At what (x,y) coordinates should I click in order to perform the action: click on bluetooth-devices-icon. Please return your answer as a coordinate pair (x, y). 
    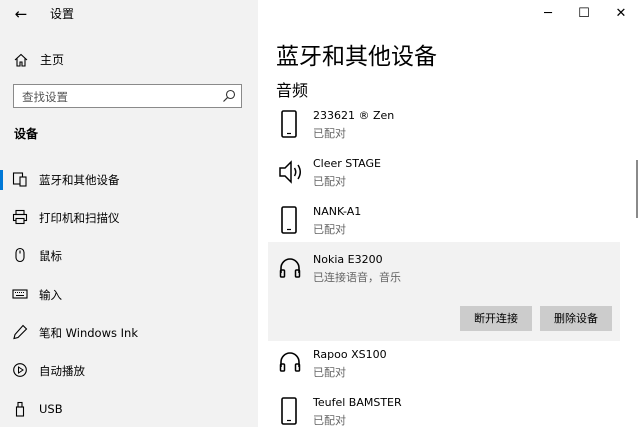
    Looking at the image, I should click on (19, 179).